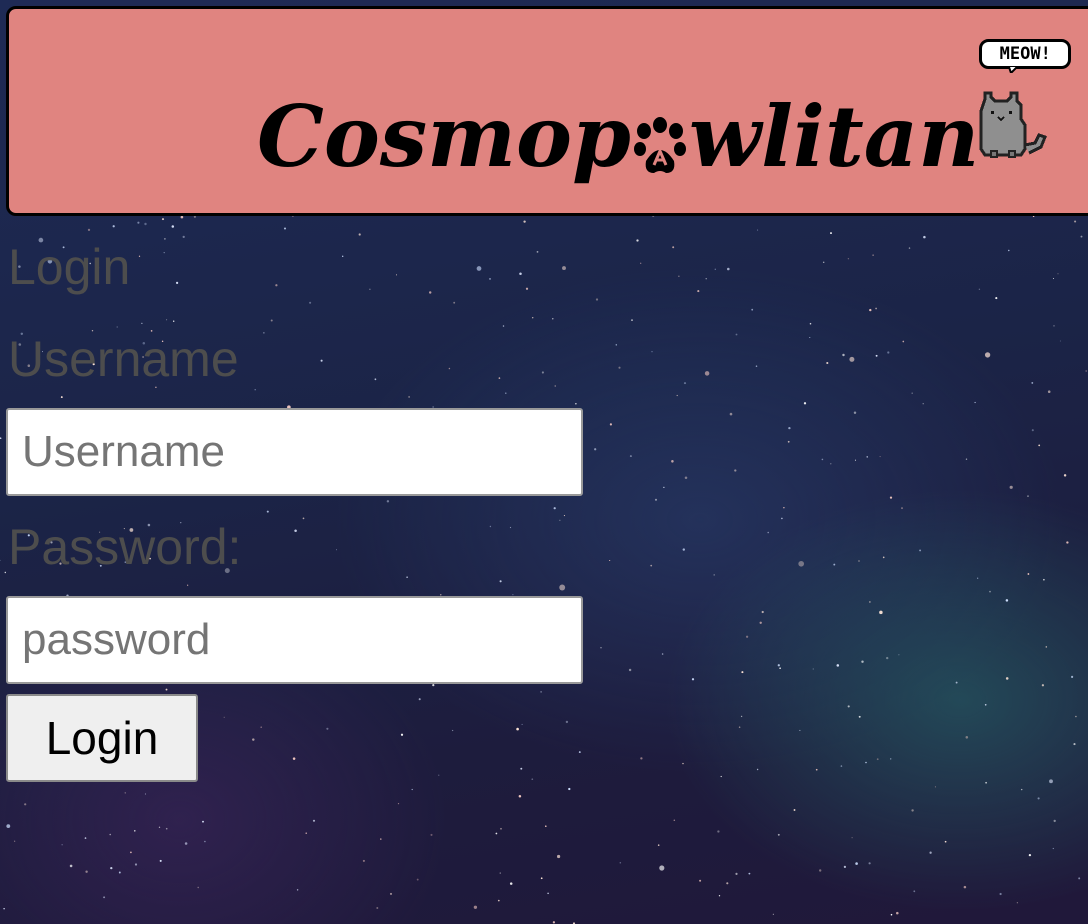 The height and width of the screenshot is (924, 1088). Describe the element at coordinates (294, 452) in the screenshot. I see `username-input` at that location.